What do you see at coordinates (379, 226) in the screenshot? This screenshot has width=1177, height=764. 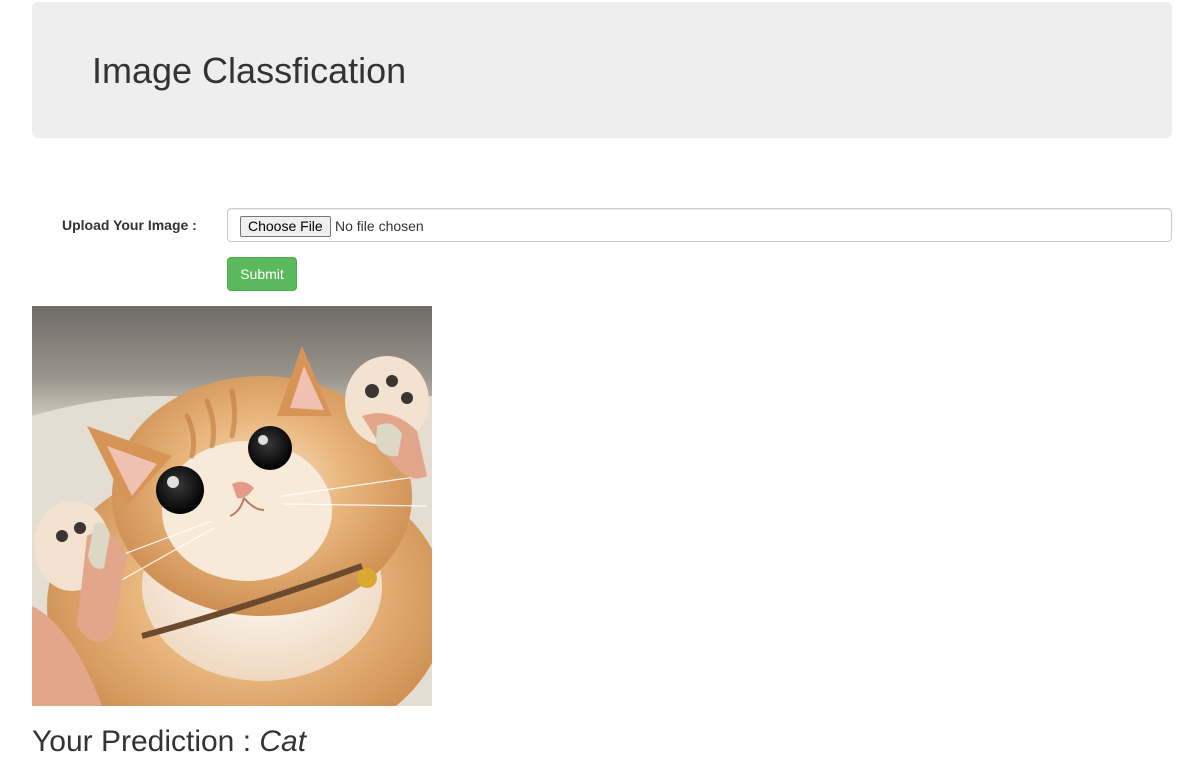 I see `file-status-text: No file chosen` at bounding box center [379, 226].